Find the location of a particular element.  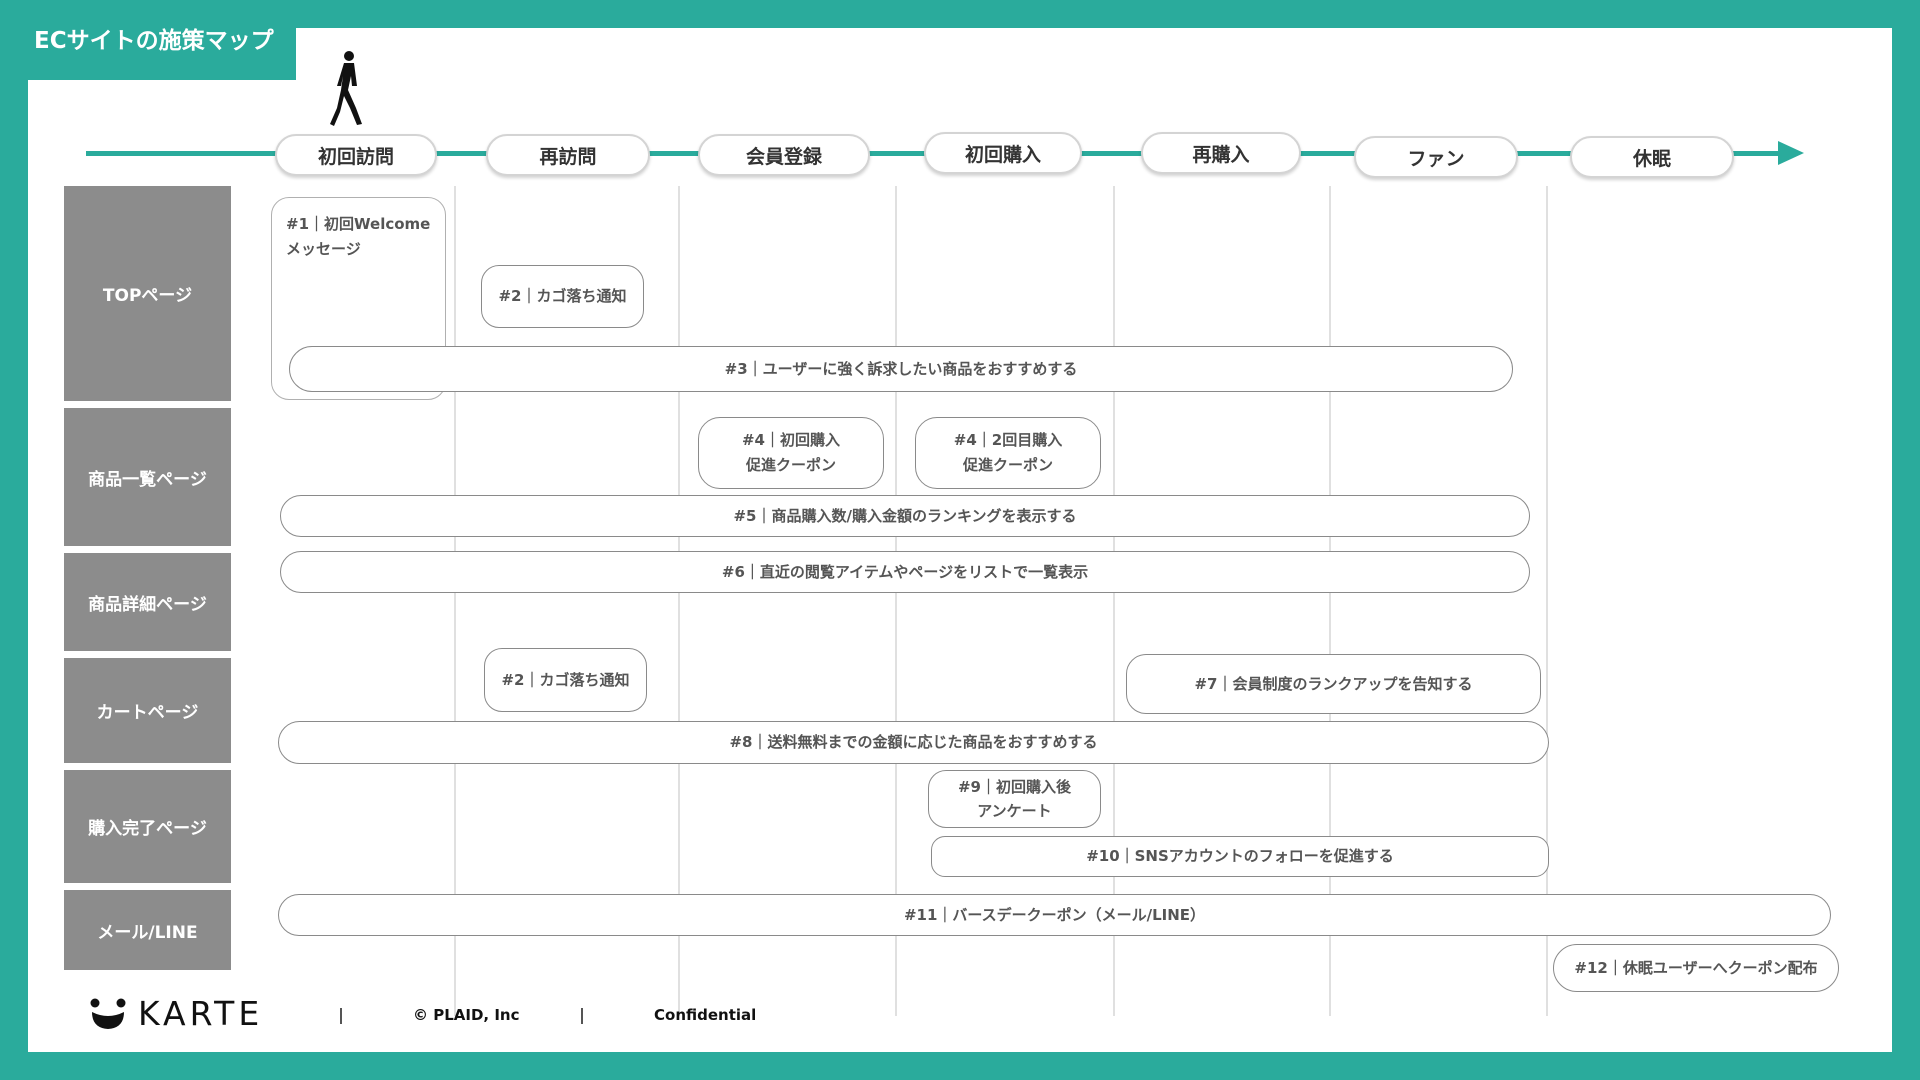

row-label-cart-page: カートページ is located at coordinates (147, 710).